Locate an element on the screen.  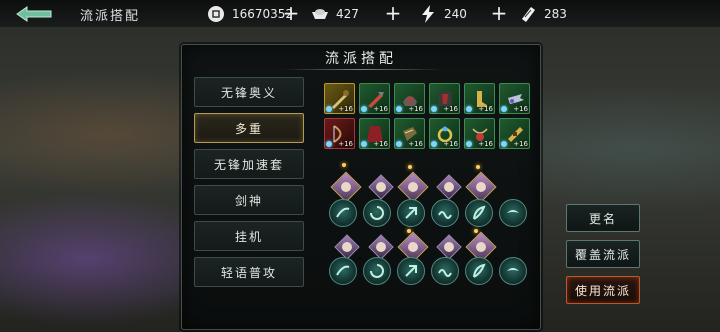
build-item-6: 轻语普攻 is located at coordinates (249, 272).